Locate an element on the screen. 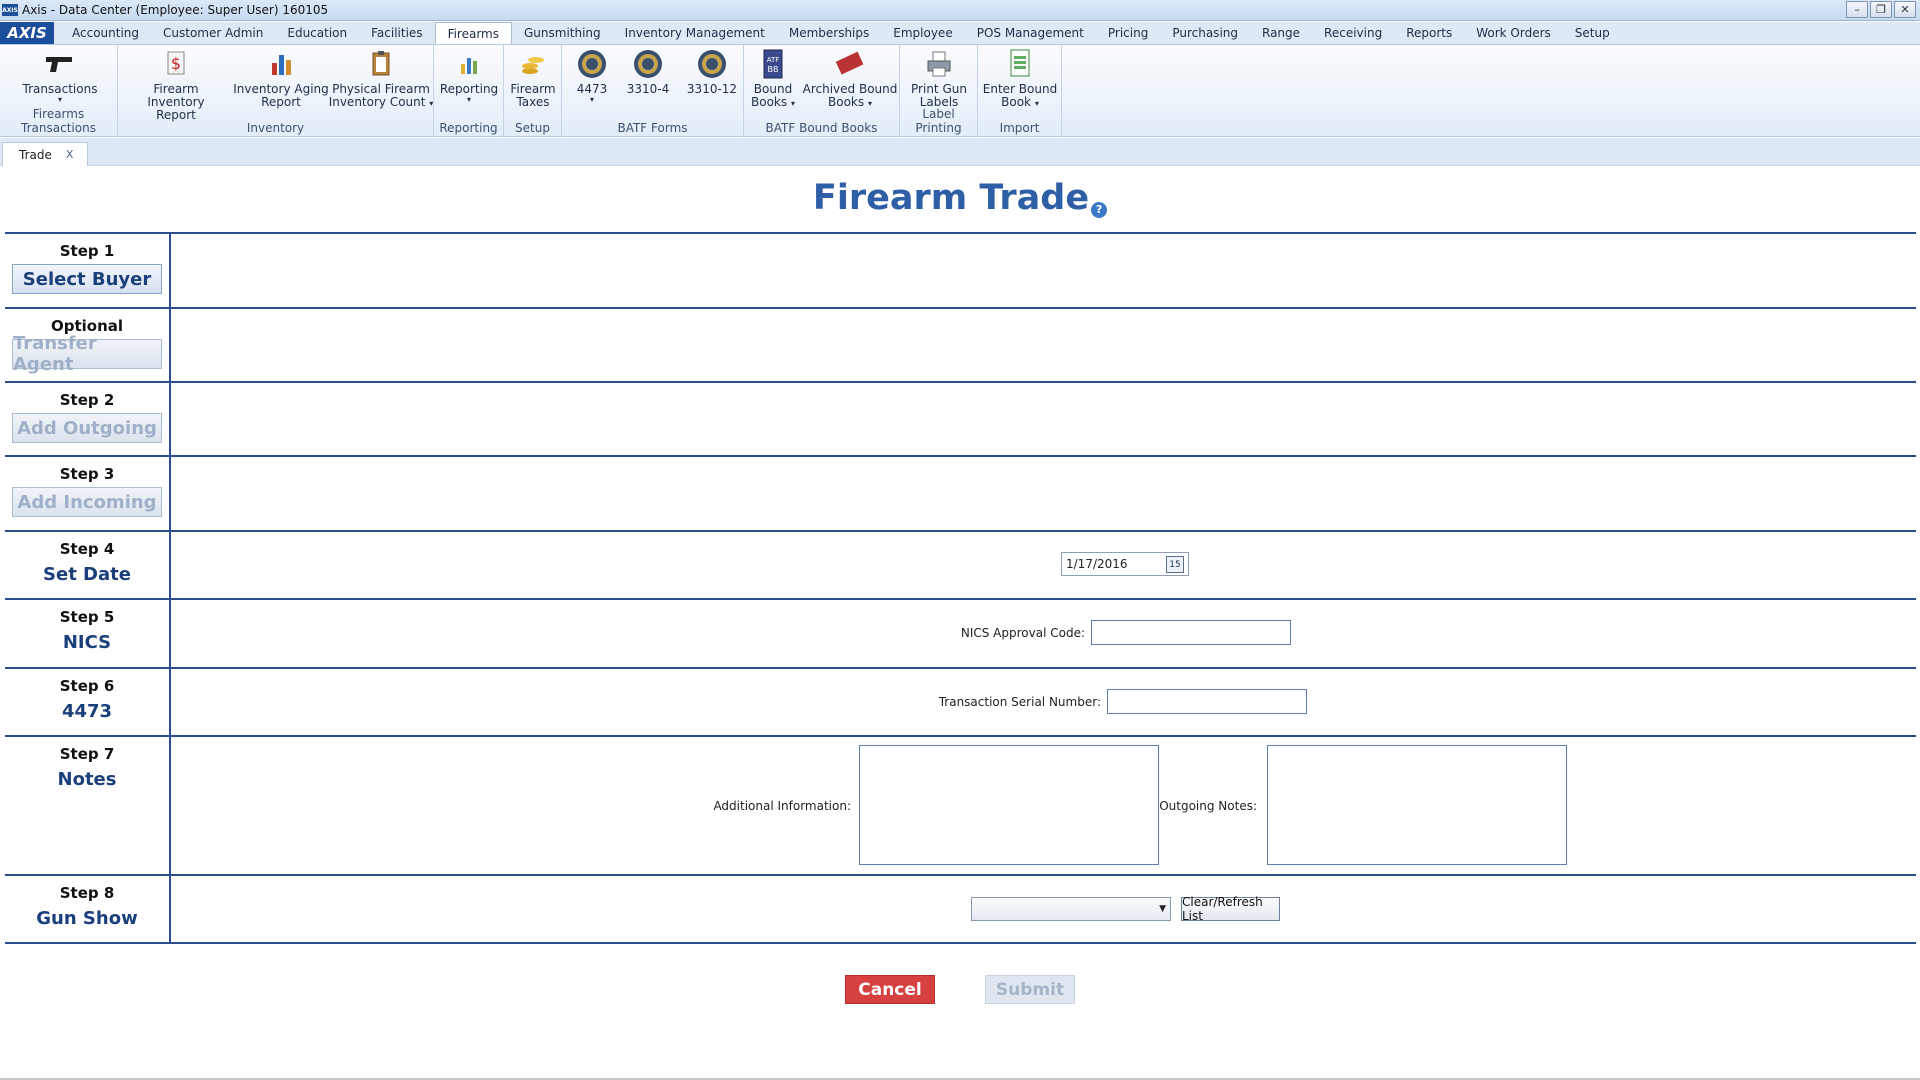 This screenshot has height=1080, width=1920. transactions-button: Transactions ▾ is located at coordinates (60, 75).